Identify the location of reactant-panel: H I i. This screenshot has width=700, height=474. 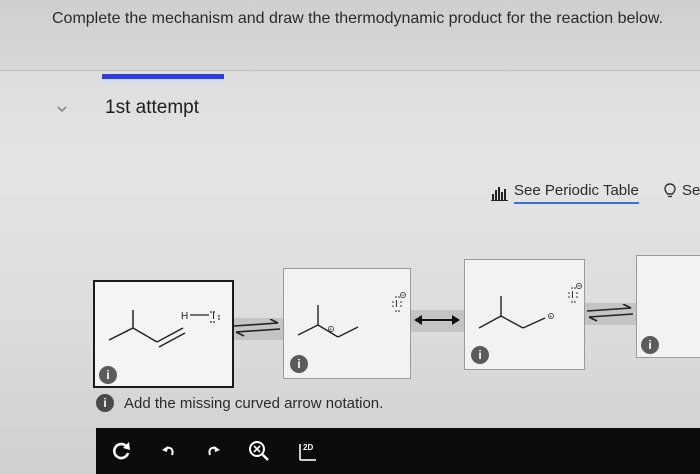
(163, 334).